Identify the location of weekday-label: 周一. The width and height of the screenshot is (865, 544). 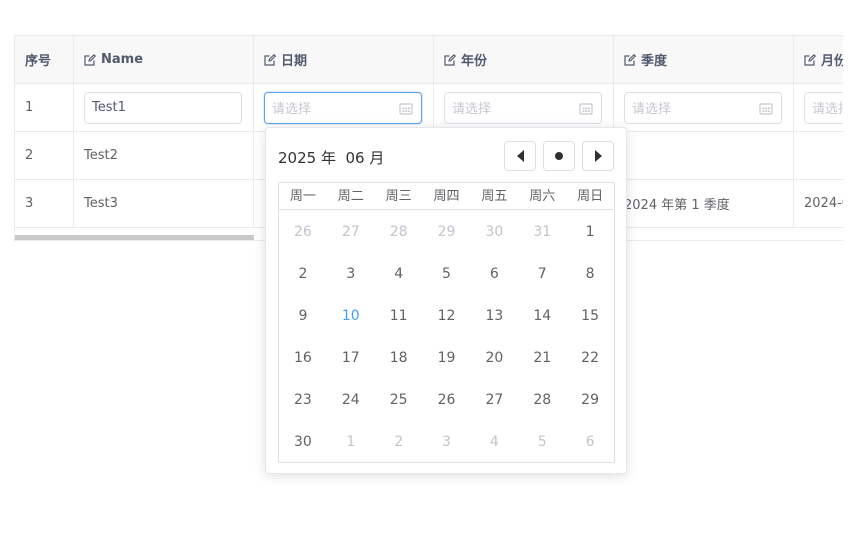
(302, 196).